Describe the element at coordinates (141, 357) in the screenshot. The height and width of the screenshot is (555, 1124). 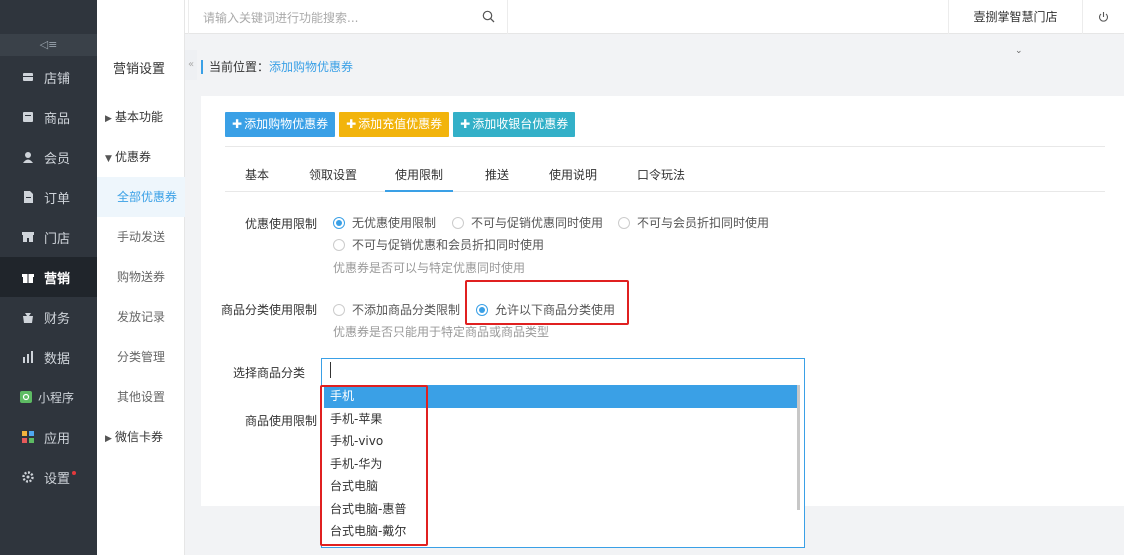
I see `subnav-item-category-manage: 分类管理` at that location.